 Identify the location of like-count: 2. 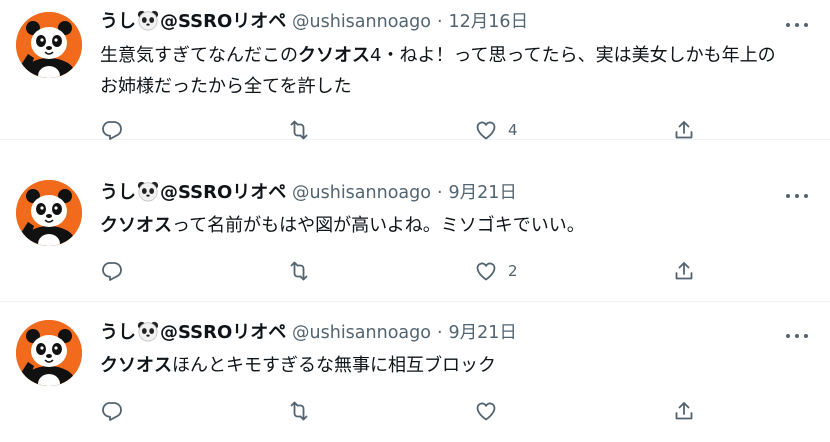
(513, 271).